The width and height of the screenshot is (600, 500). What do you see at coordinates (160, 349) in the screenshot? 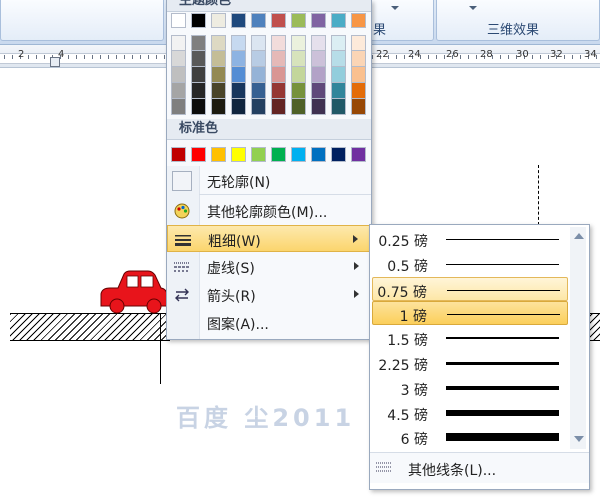
I see `vertical-line-shape` at bounding box center [160, 349].